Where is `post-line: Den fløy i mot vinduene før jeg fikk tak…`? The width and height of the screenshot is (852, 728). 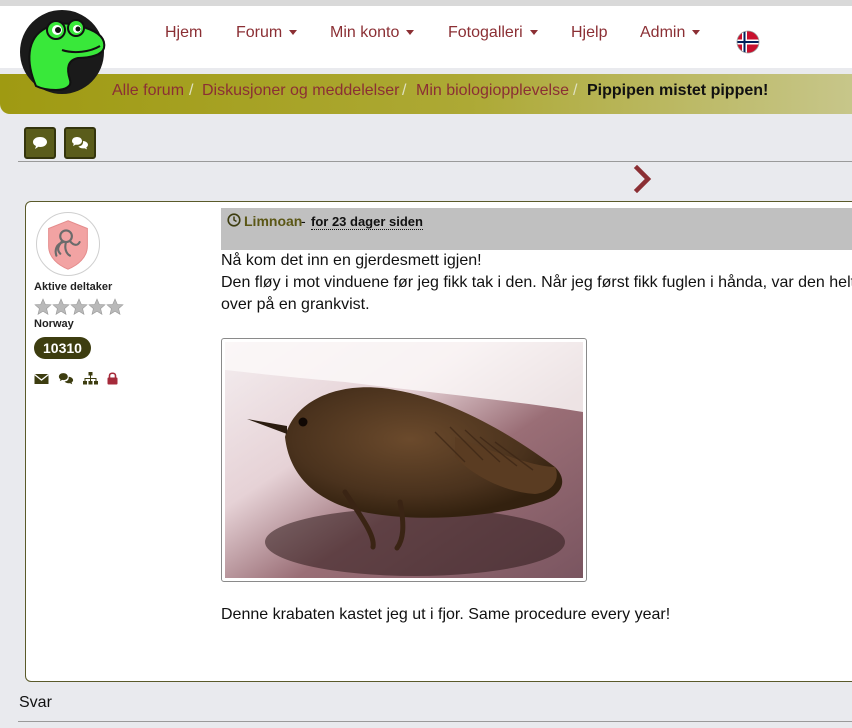 post-line: Den fløy i mot vinduene før jeg fikk tak… is located at coordinates (536, 282).